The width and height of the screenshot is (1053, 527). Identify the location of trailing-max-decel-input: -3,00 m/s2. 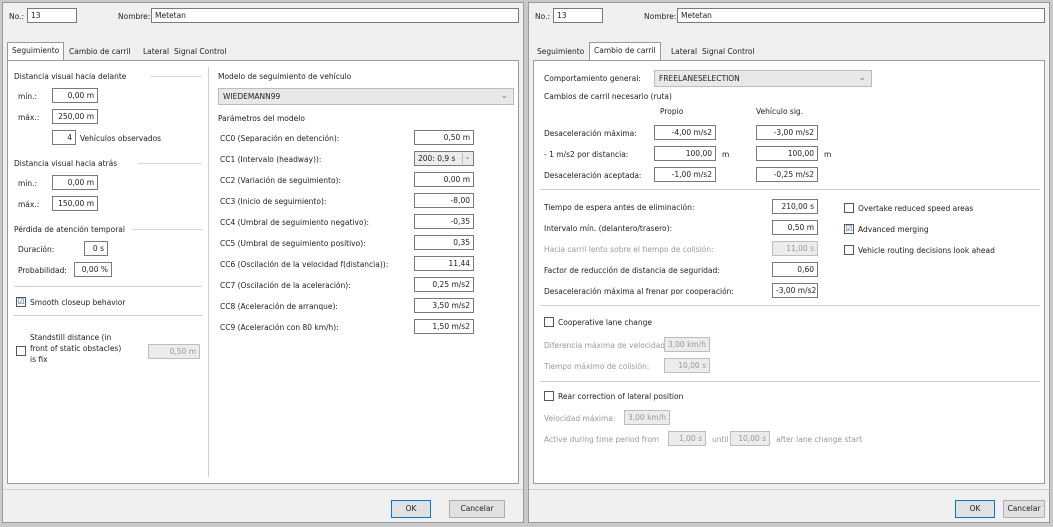
(787, 132).